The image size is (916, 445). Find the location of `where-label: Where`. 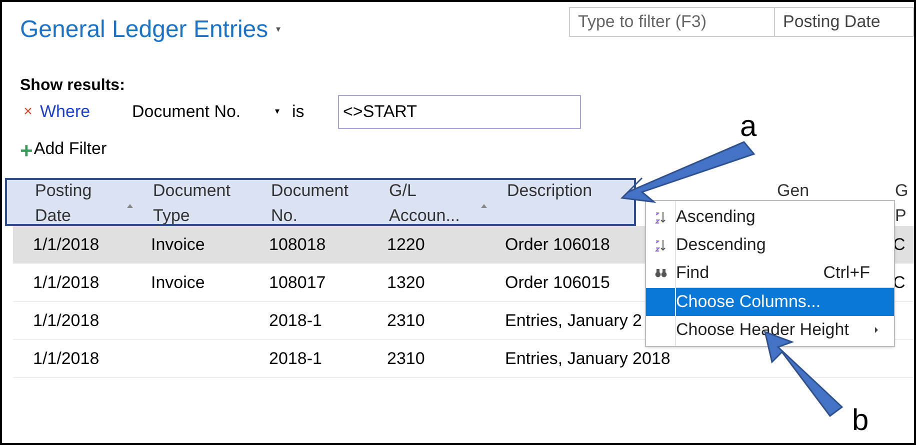

where-label: Where is located at coordinates (66, 112).